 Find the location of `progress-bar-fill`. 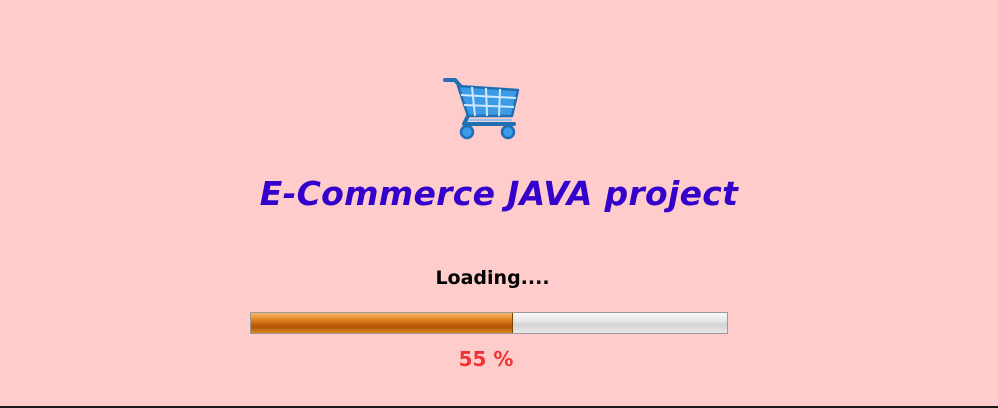

progress-bar-fill is located at coordinates (382, 323).